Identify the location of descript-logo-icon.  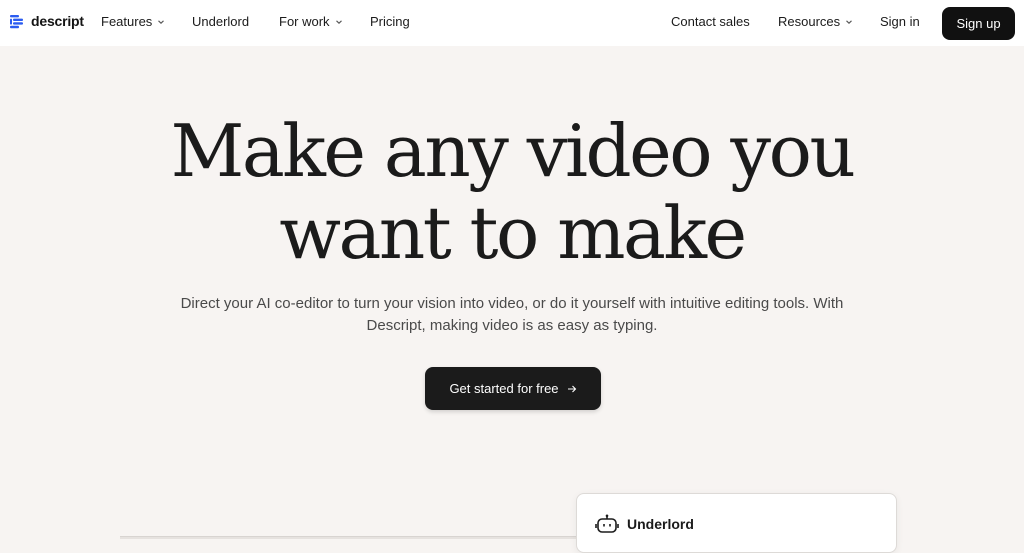
(16, 21).